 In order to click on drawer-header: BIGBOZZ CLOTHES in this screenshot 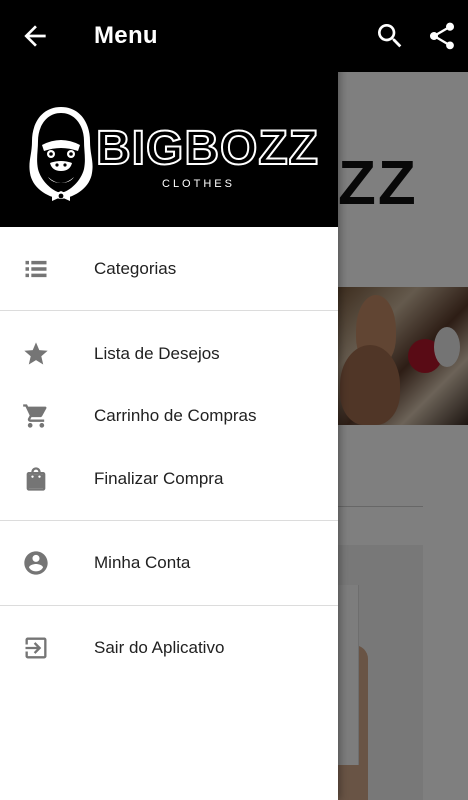, I will do `click(169, 149)`.